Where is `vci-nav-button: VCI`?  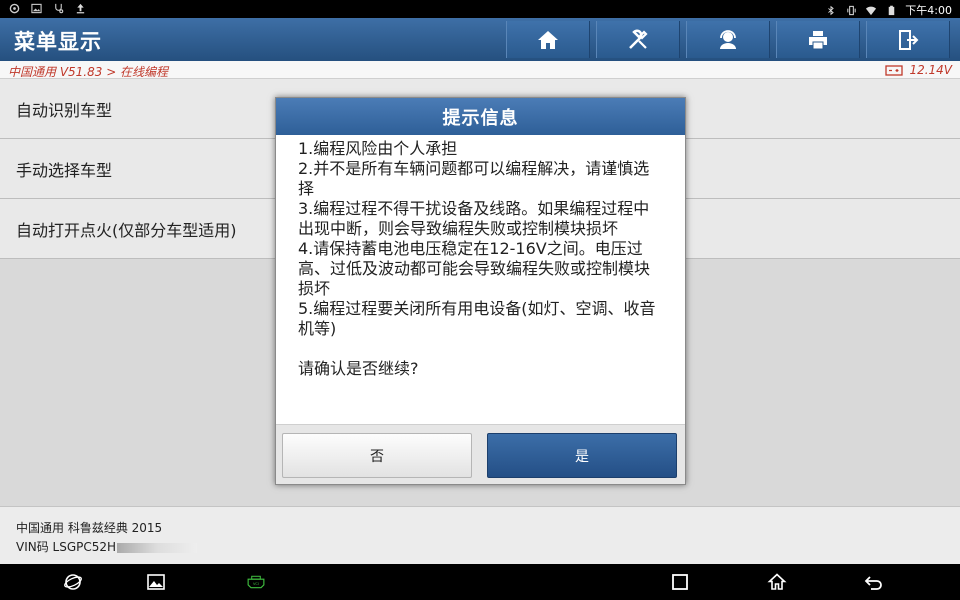
vci-nav-button: VCI is located at coordinates (256, 582).